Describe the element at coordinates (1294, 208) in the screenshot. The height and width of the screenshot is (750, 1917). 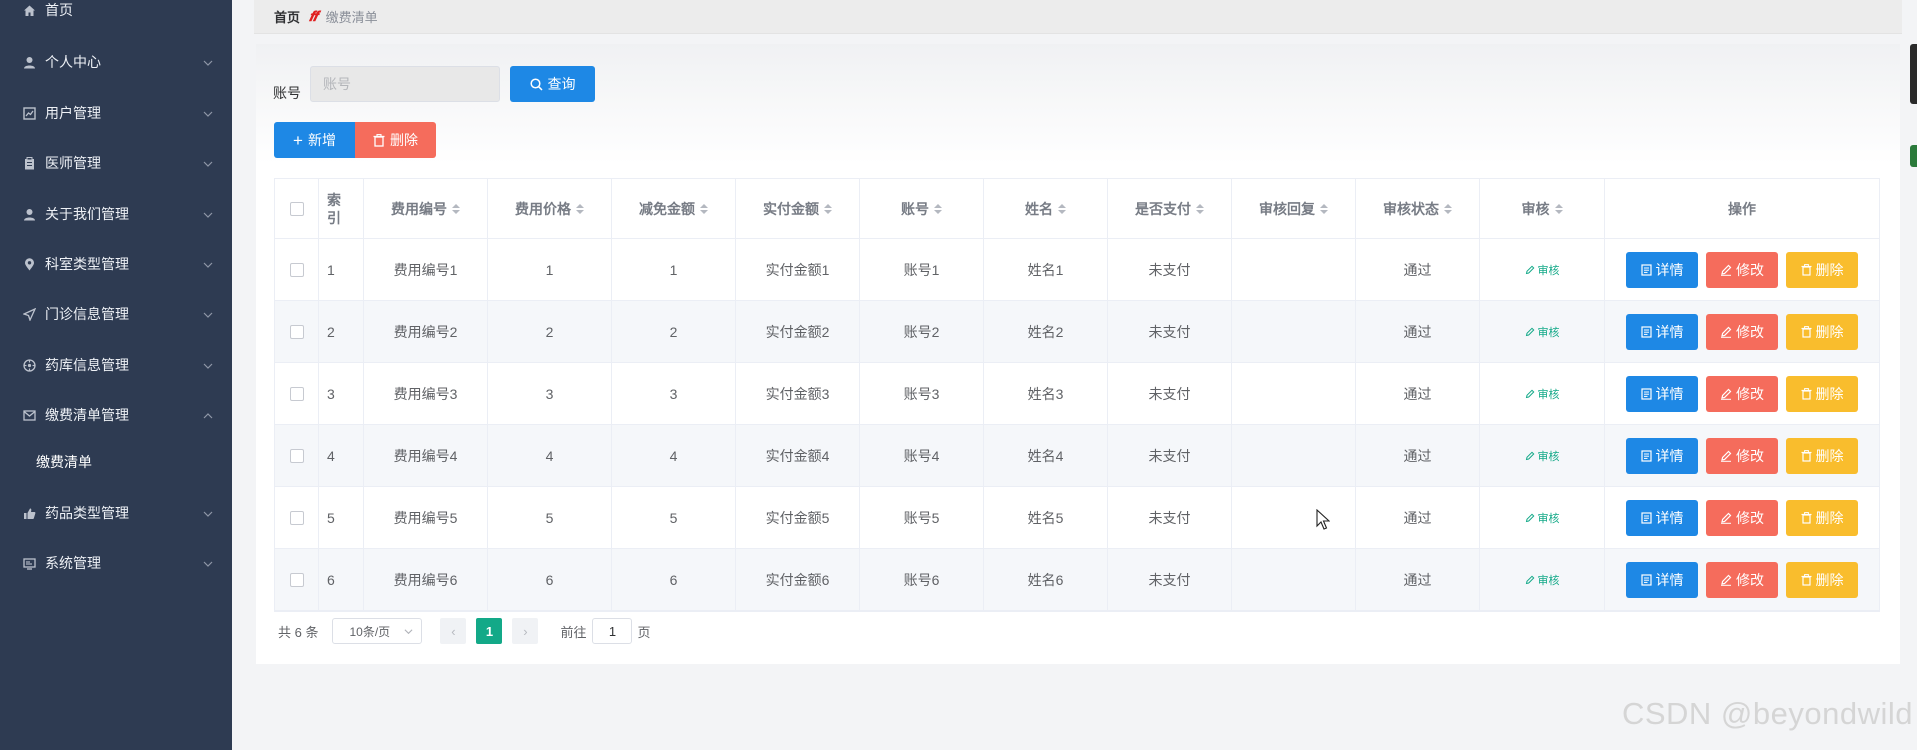
I see `header-audit-reply: 审核回复` at that location.